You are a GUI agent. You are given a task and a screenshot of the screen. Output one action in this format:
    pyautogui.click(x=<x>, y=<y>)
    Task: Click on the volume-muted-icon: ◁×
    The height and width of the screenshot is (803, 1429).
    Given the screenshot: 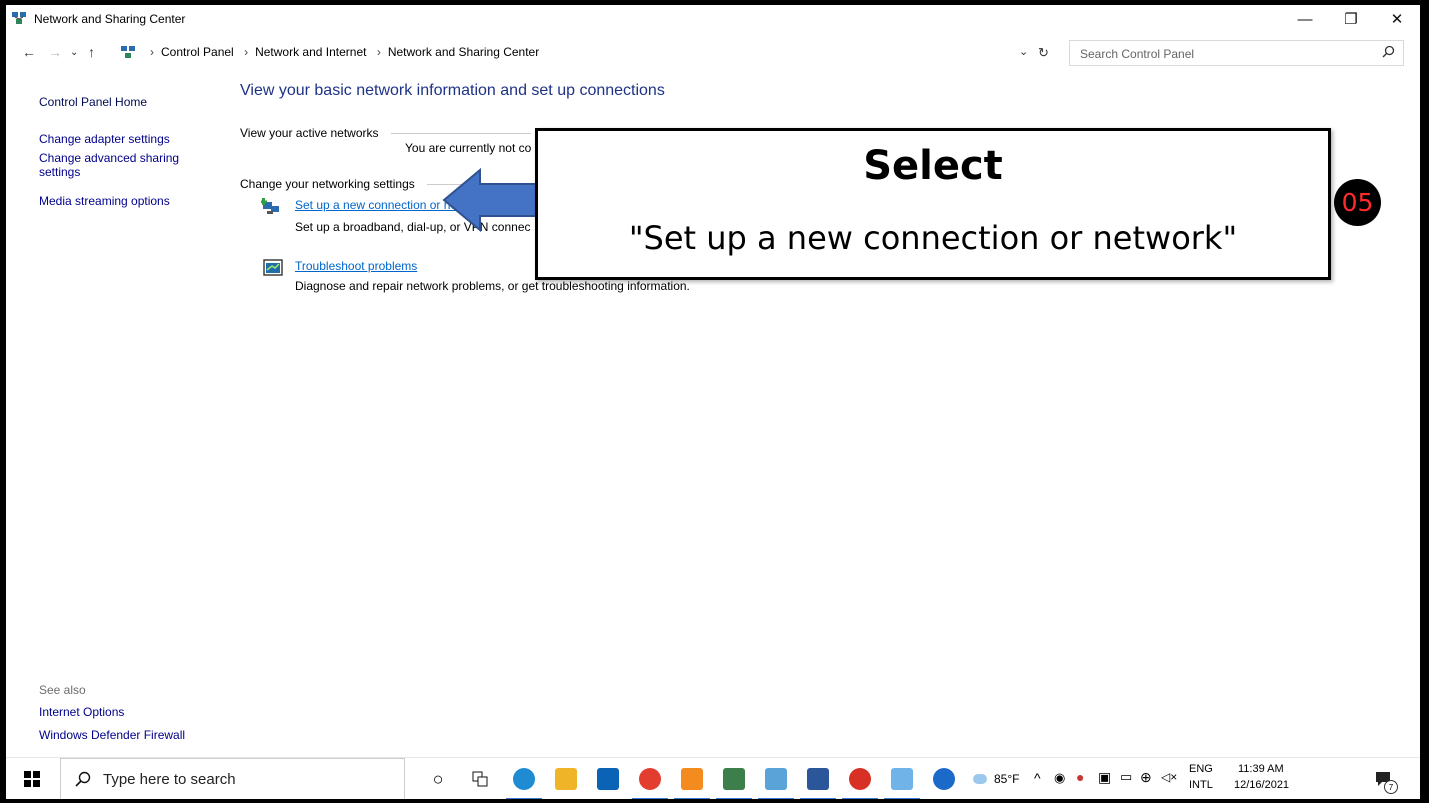 What is the action you would take?
    pyautogui.click(x=1169, y=777)
    